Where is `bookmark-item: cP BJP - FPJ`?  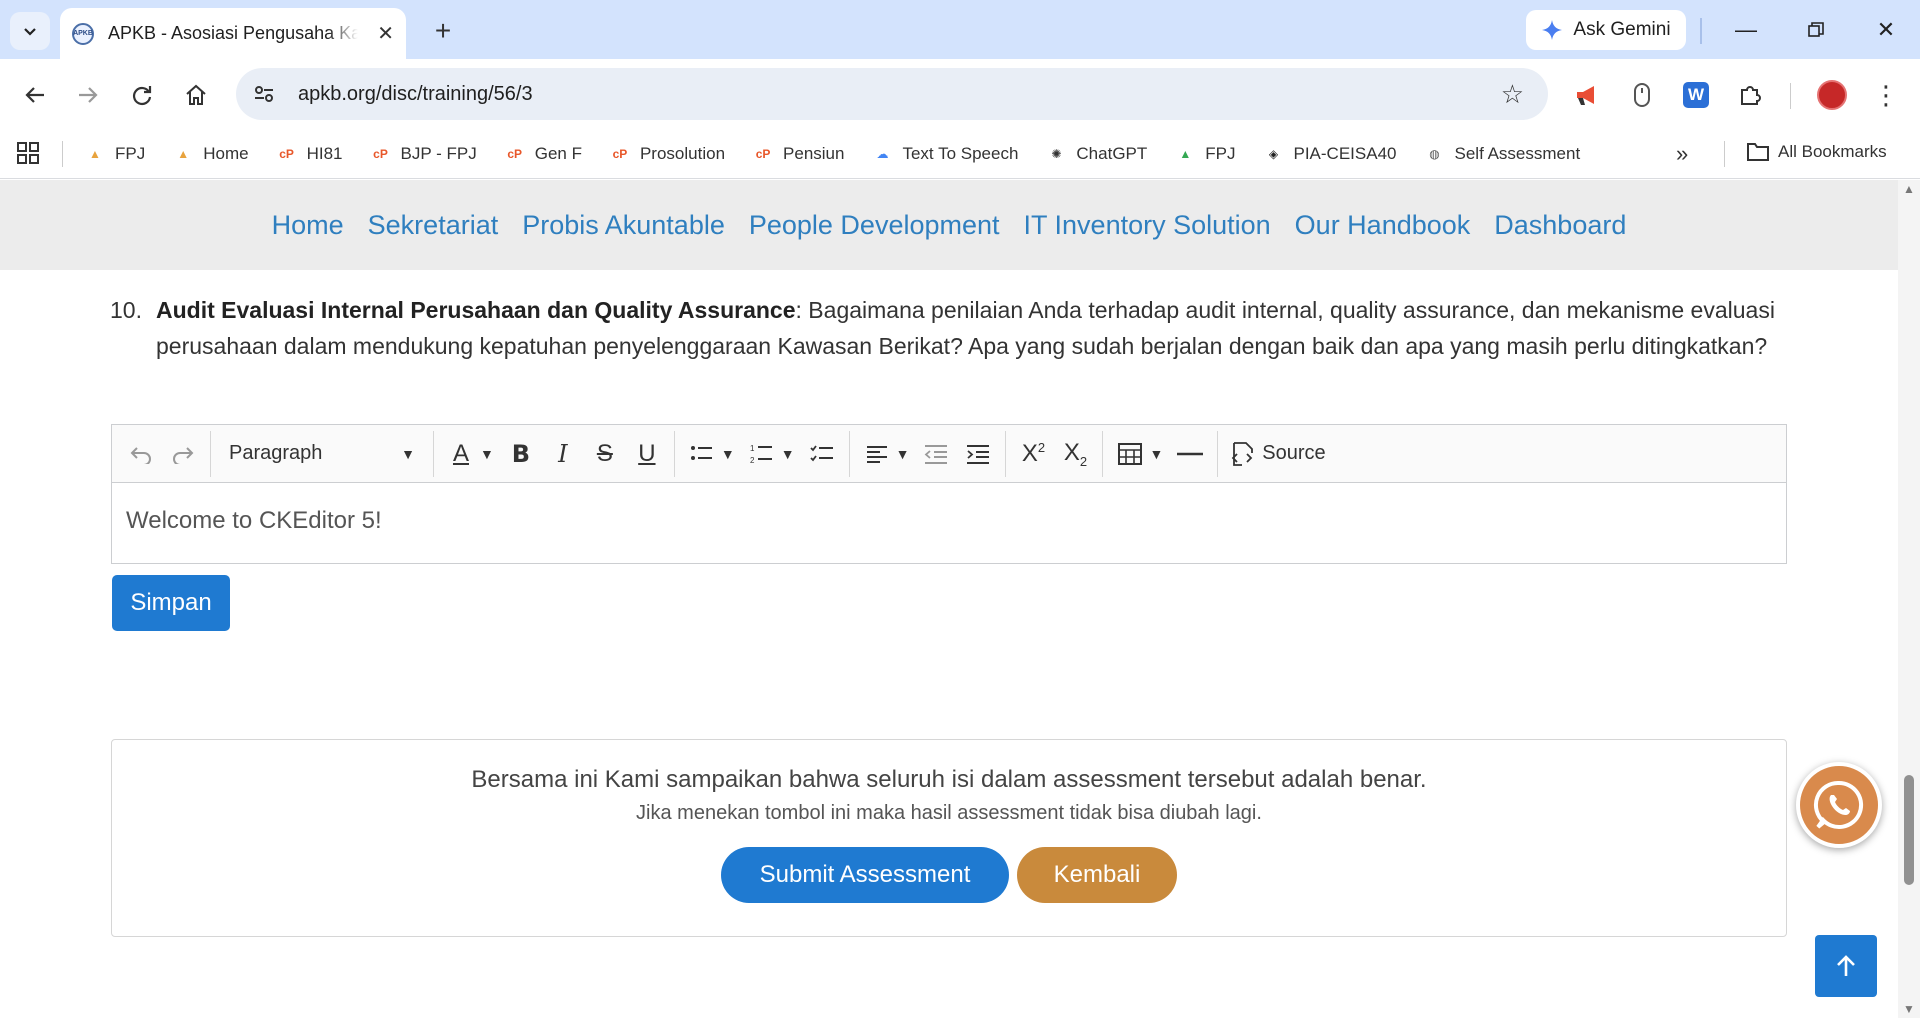
bookmark-item: cP BJP - FPJ is located at coordinates (423, 154).